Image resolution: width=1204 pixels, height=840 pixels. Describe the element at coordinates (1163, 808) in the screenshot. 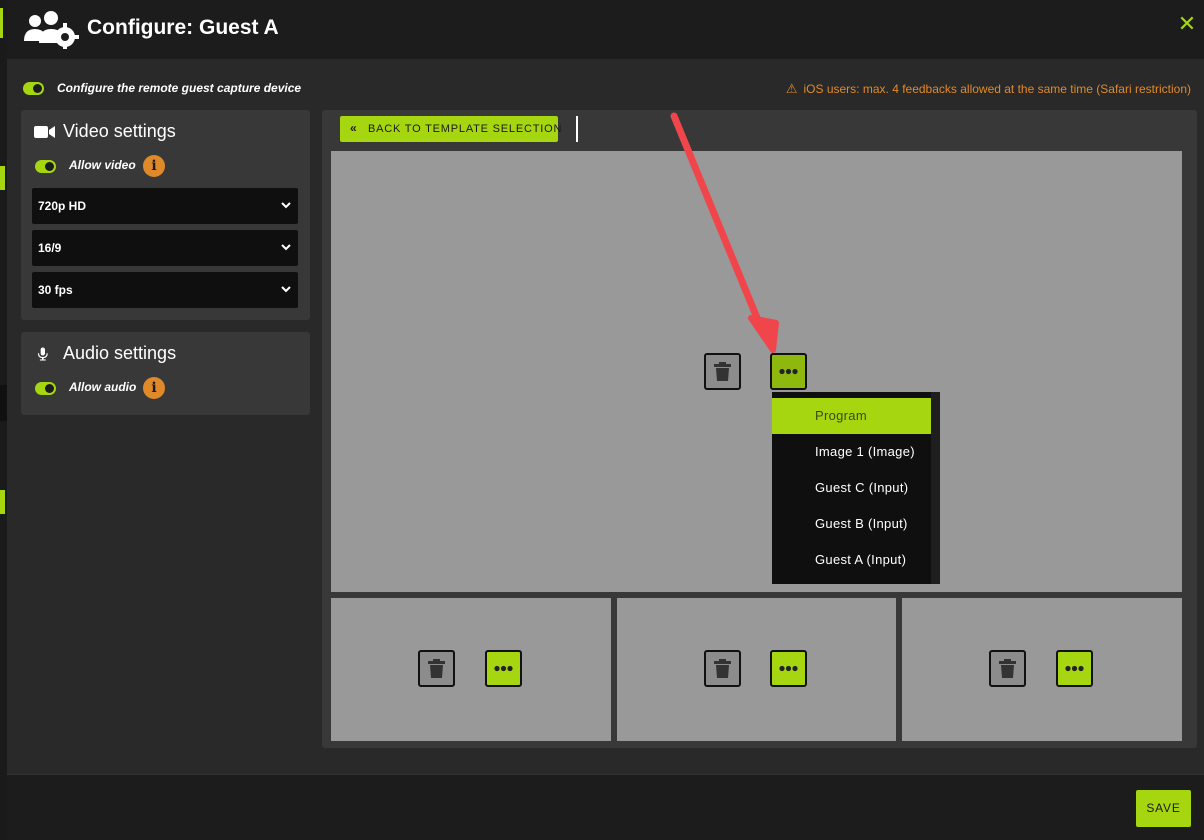

I see `save-button: SAVE` at that location.